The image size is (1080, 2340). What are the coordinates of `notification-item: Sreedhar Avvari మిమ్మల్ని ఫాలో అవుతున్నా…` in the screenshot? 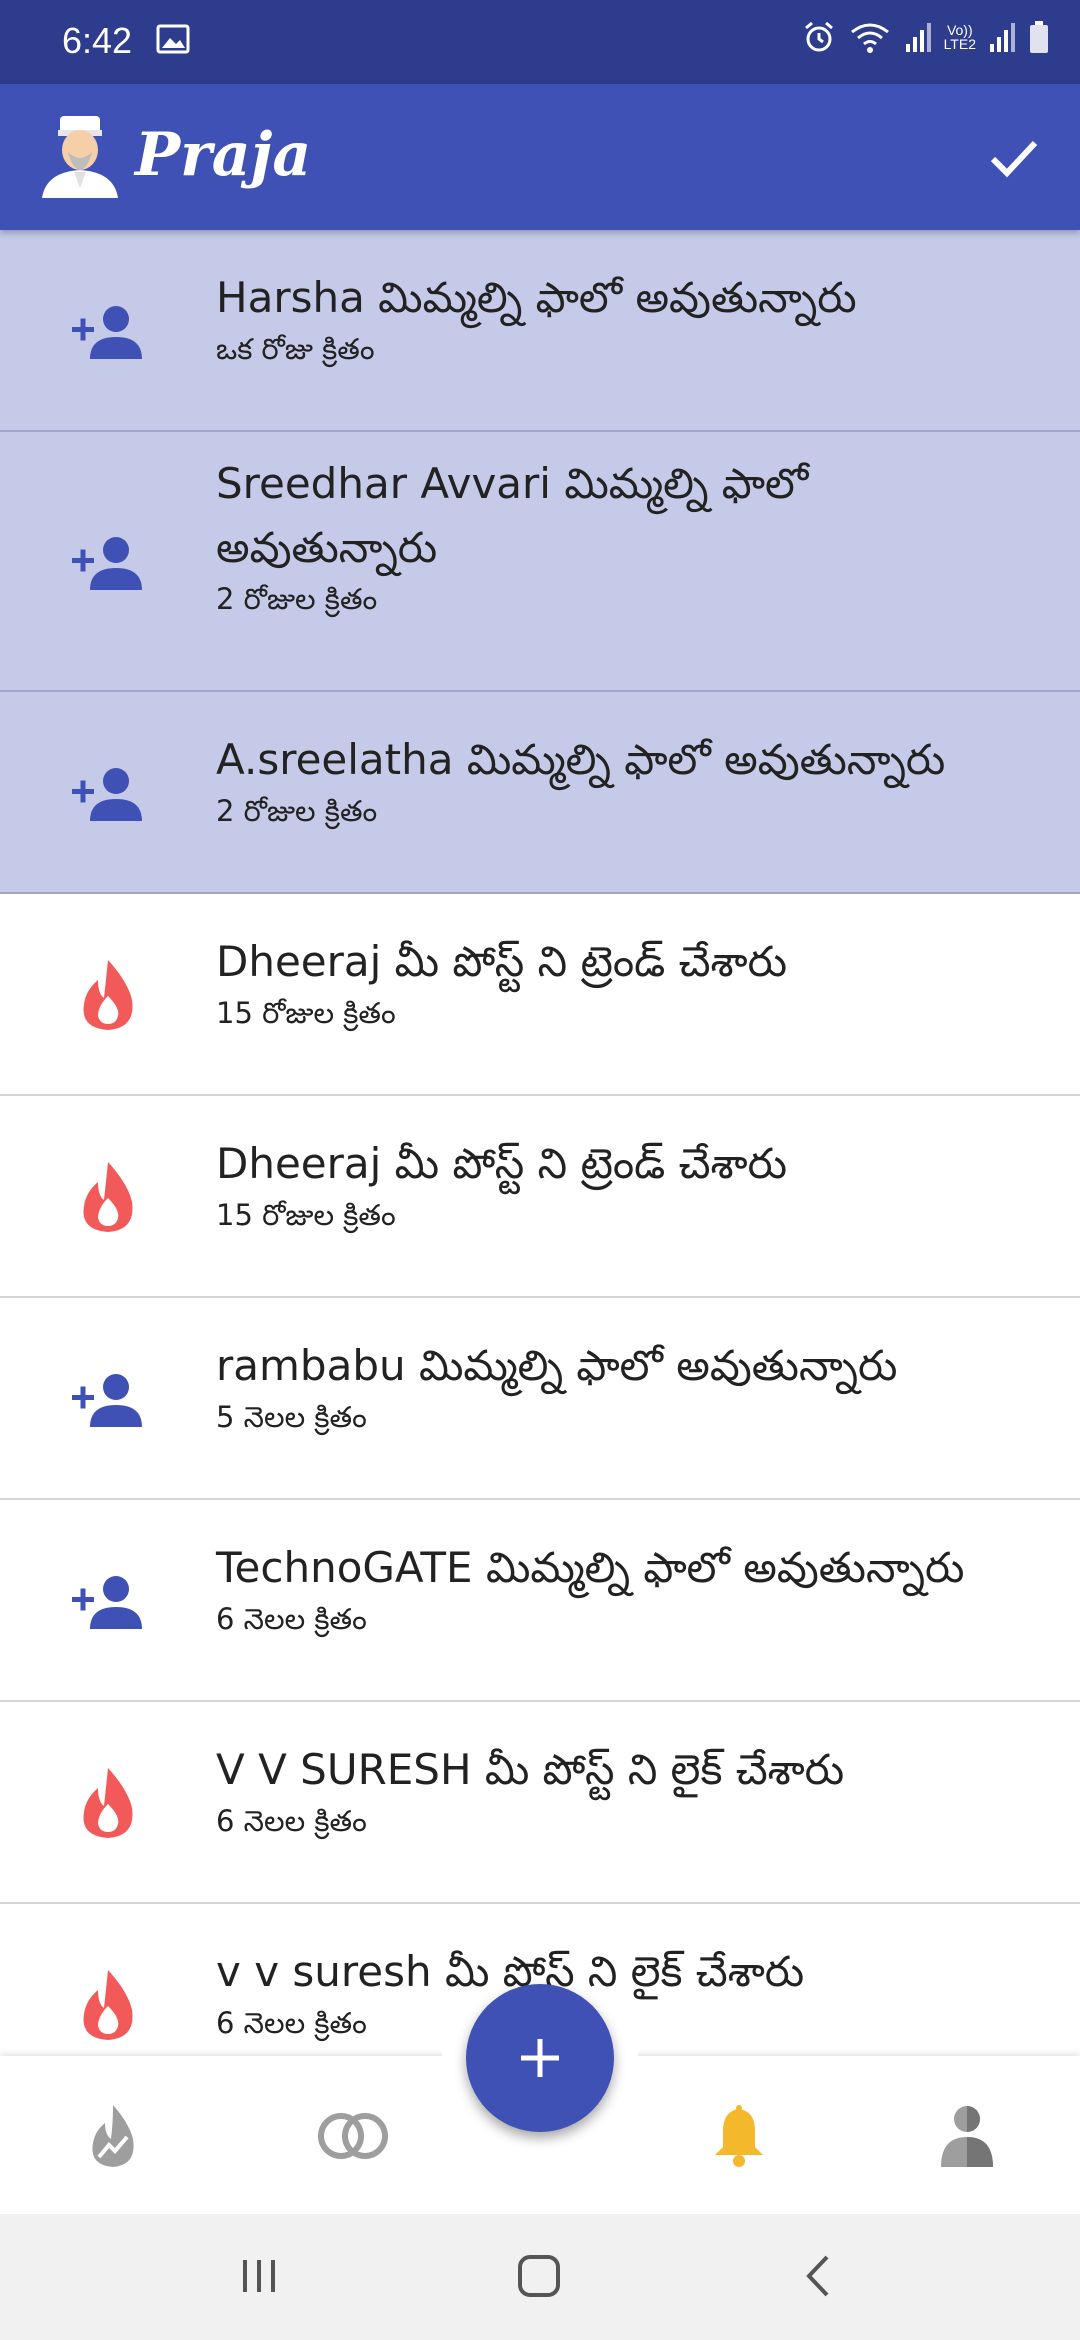 It's located at (540, 562).